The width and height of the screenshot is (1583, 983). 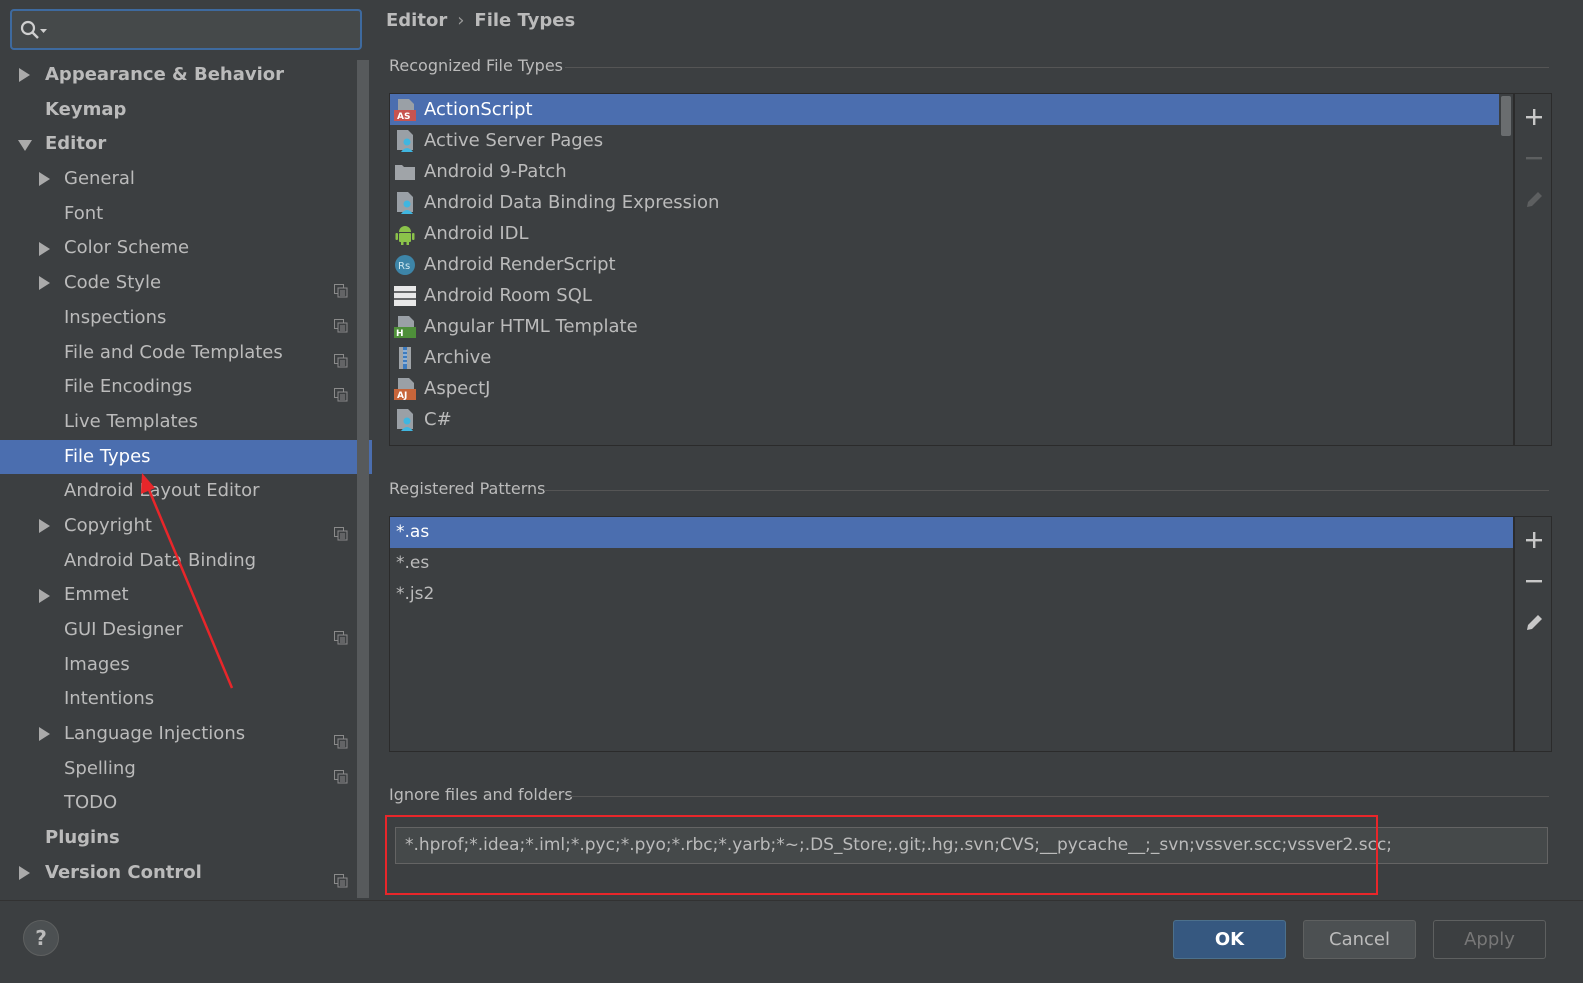 What do you see at coordinates (572, 202) in the screenshot?
I see `file-type-label: Android Data Binding Expression` at bounding box center [572, 202].